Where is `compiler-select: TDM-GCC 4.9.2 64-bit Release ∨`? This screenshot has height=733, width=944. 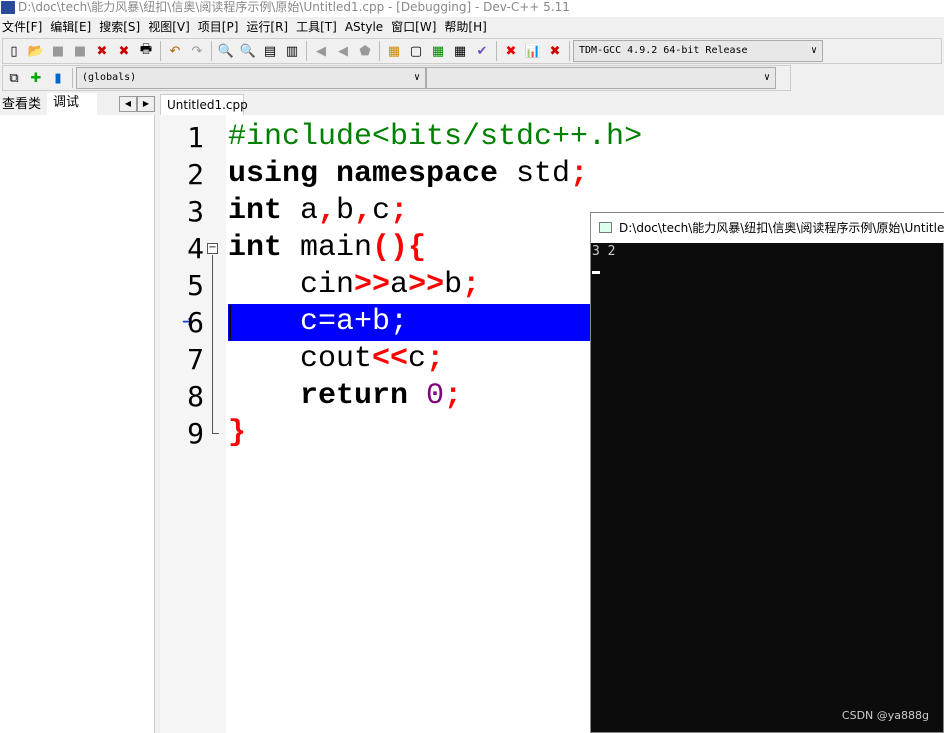 compiler-select: TDM-GCC 4.9.2 64-bit Release ∨ is located at coordinates (698, 51).